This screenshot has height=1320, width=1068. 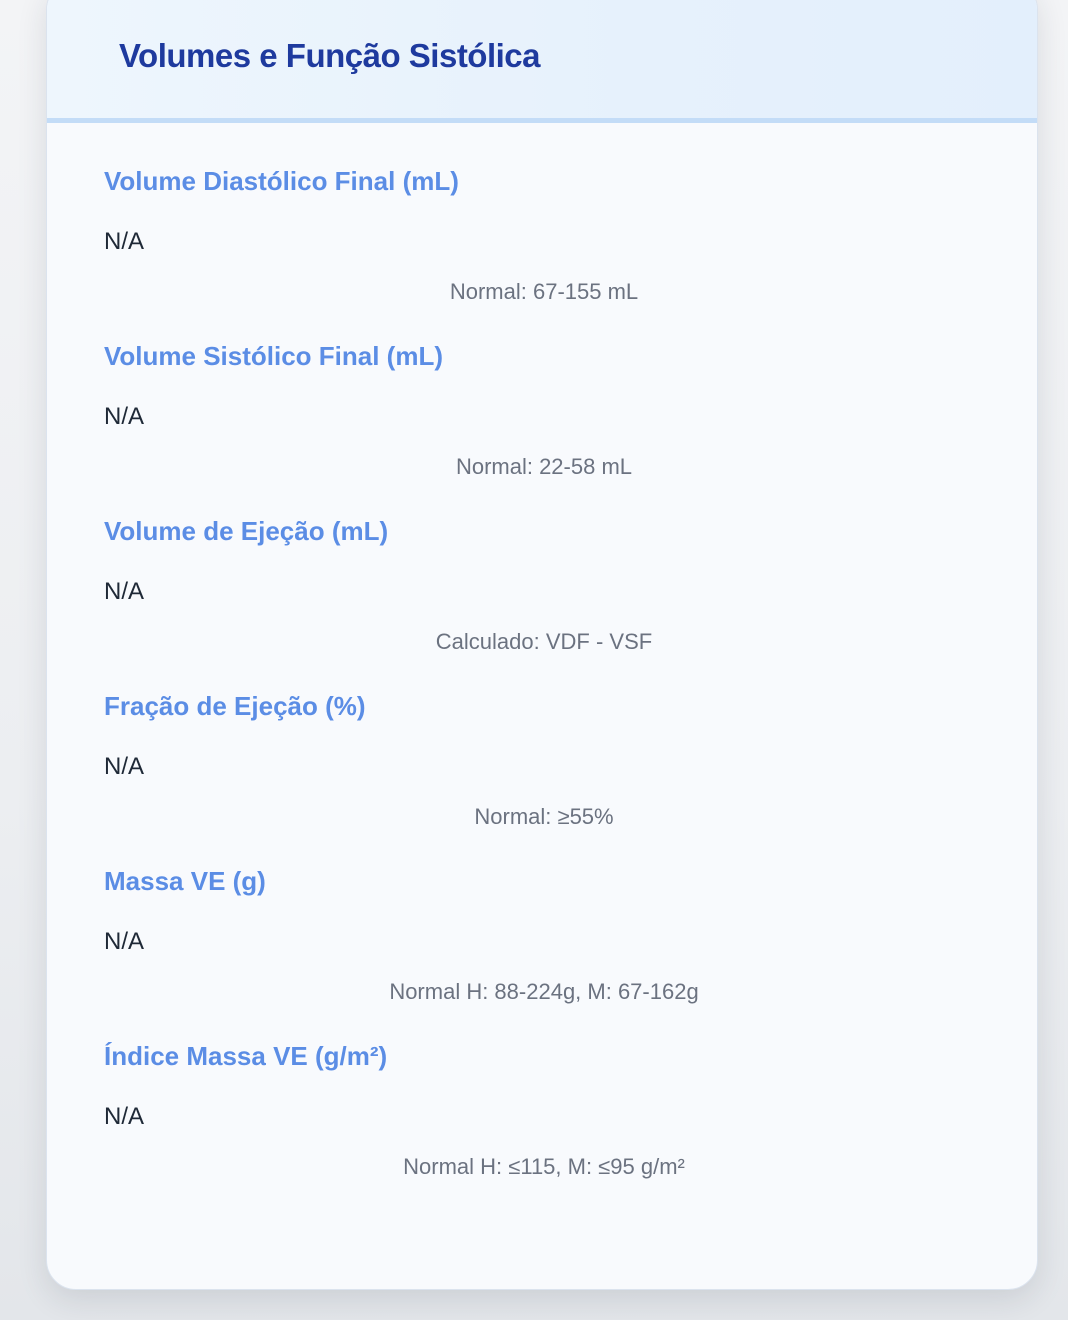 What do you see at coordinates (544, 816) in the screenshot?
I see `field-hint: Normal: ≥55%` at bounding box center [544, 816].